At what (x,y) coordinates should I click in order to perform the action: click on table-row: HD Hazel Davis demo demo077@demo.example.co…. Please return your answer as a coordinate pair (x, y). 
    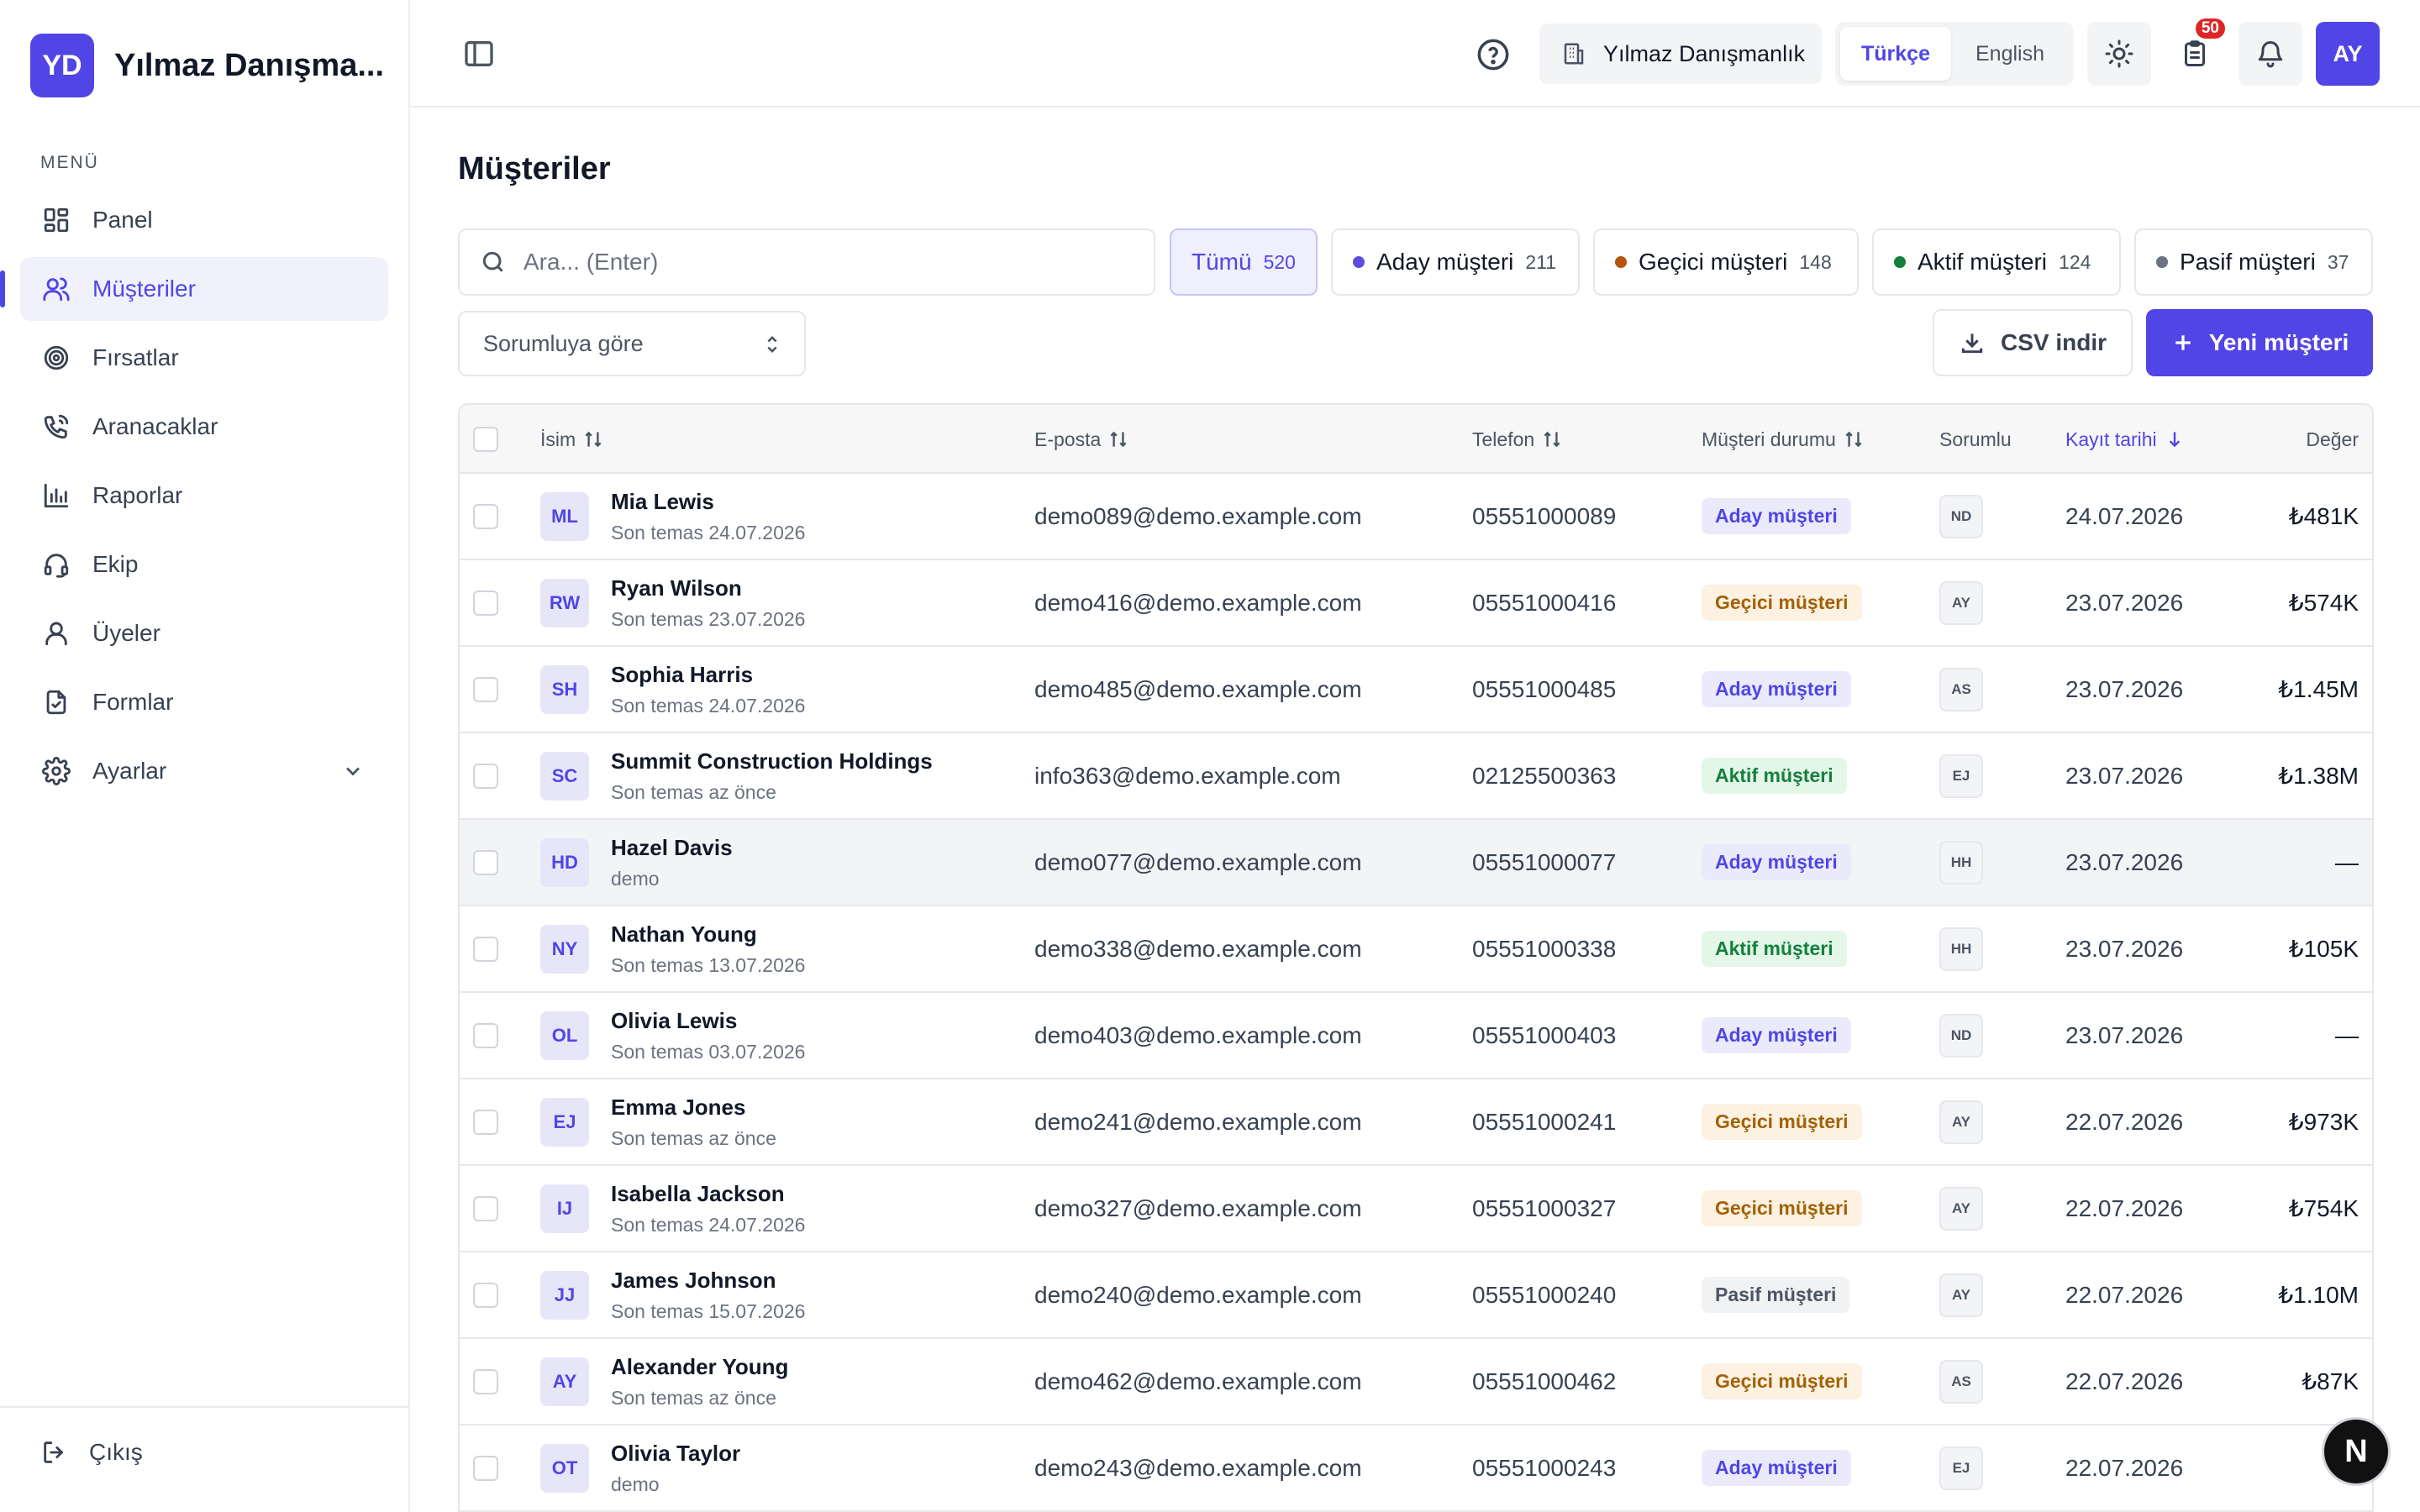
    Looking at the image, I should click on (1416, 863).